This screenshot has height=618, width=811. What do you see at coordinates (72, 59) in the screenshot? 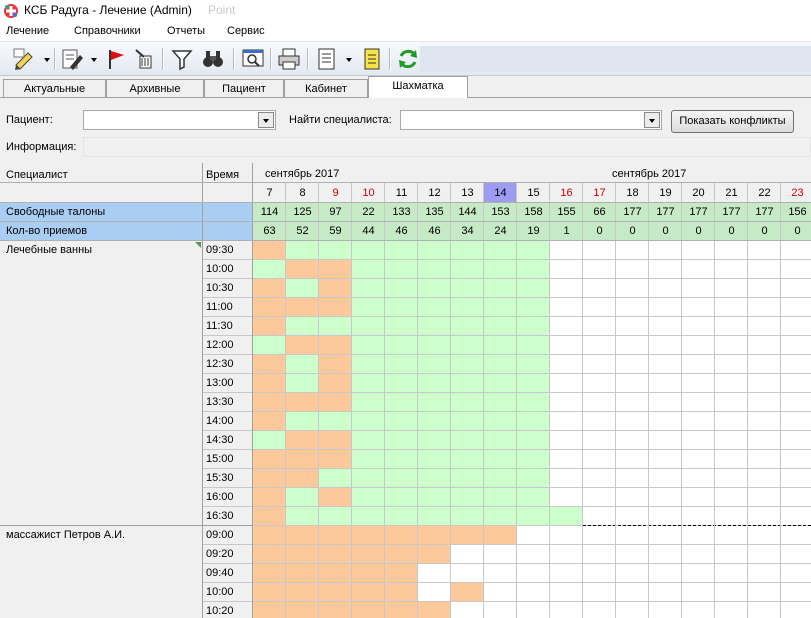
I see `document-edit-icon` at bounding box center [72, 59].